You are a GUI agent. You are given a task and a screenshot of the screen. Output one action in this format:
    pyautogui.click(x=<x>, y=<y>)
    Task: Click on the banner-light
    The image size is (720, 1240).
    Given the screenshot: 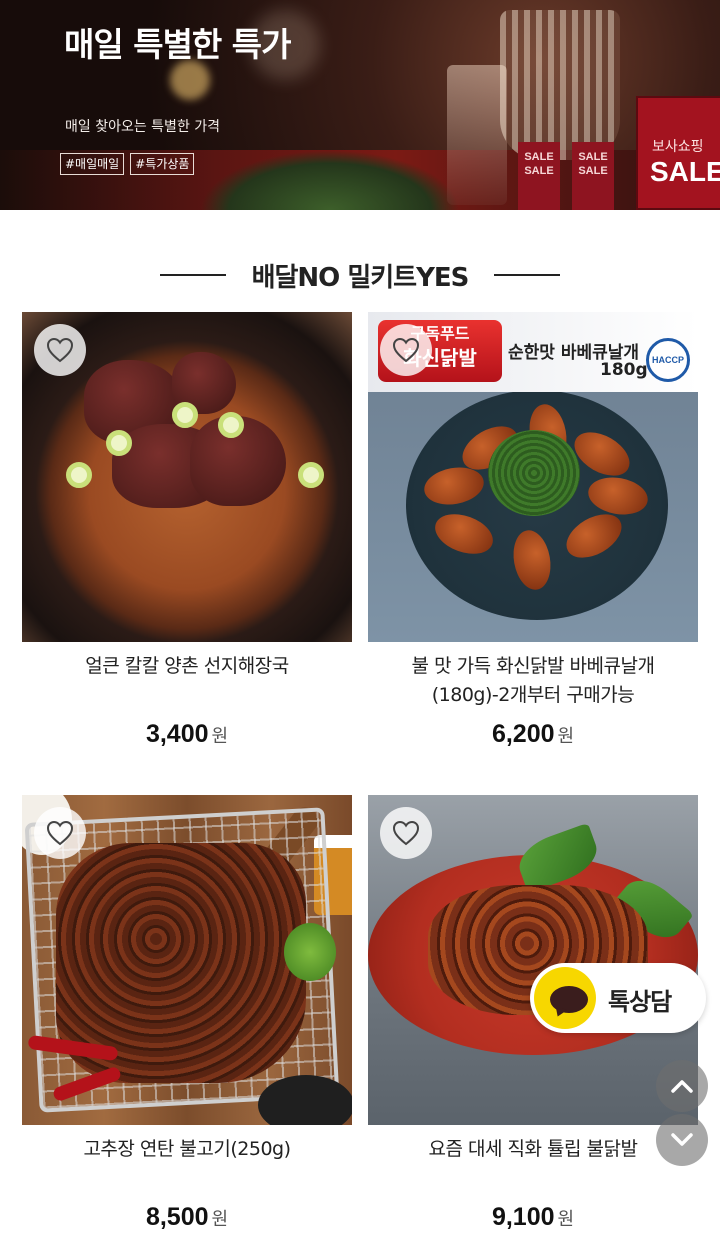 What is the action you would take?
    pyautogui.click(x=190, y=80)
    